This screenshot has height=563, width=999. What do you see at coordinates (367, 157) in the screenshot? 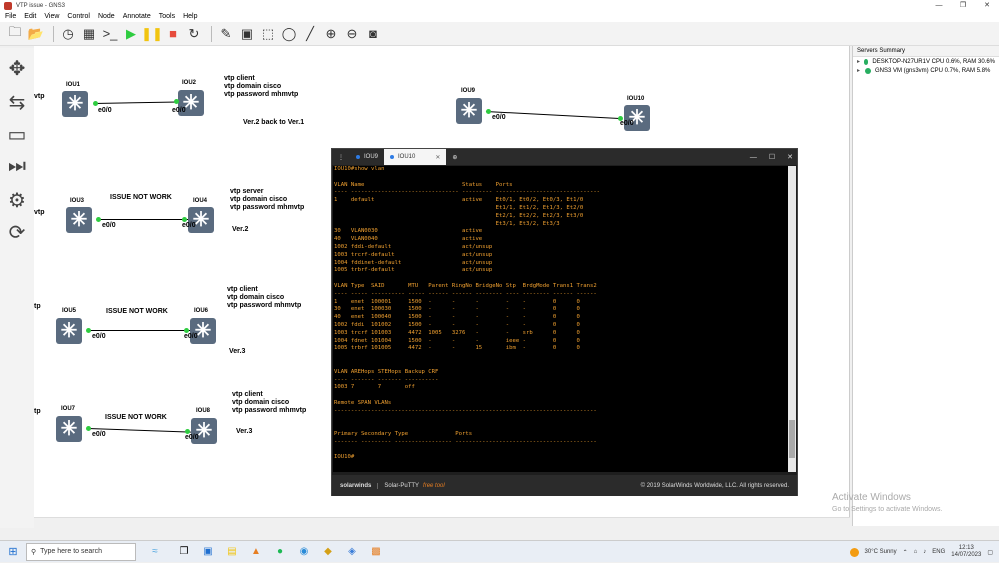
I see `tab-iou9: IOU9` at bounding box center [367, 157].